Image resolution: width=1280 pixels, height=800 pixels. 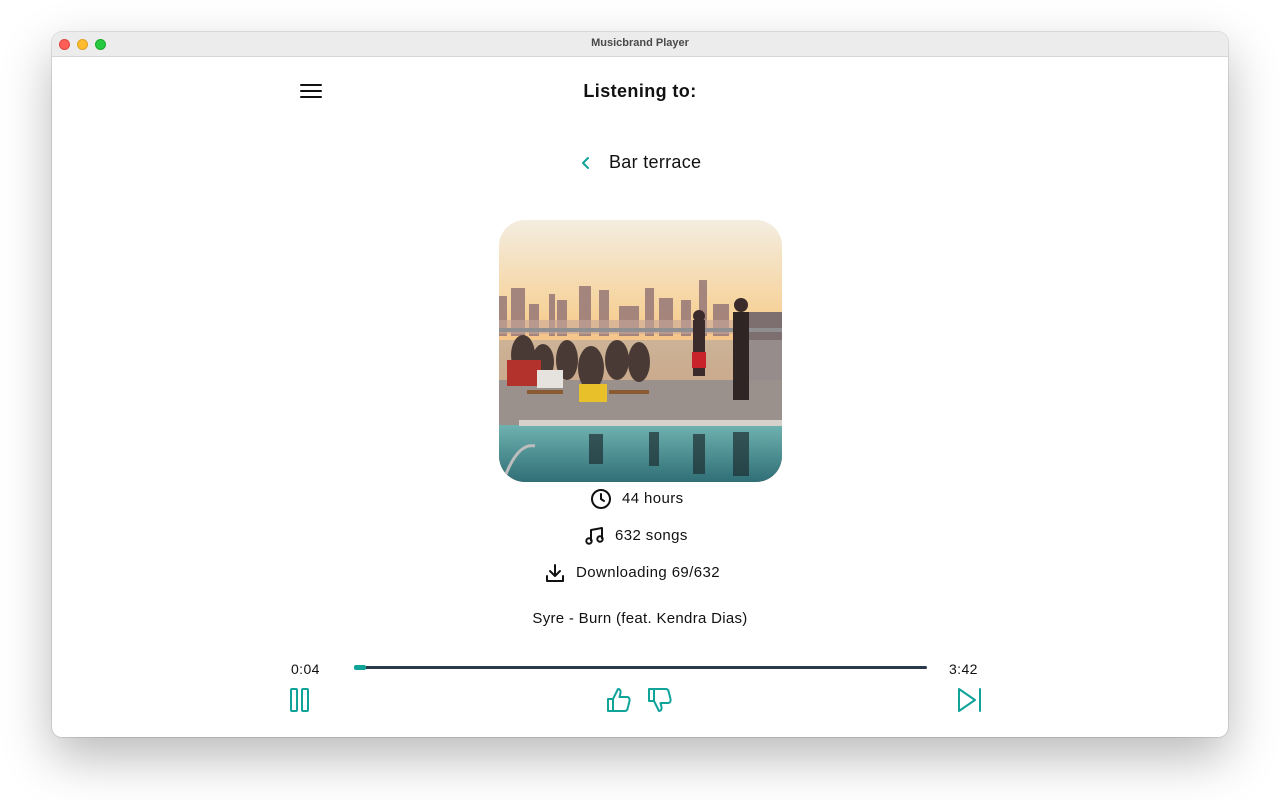 I want to click on pause-button, so click(x=300, y=702).